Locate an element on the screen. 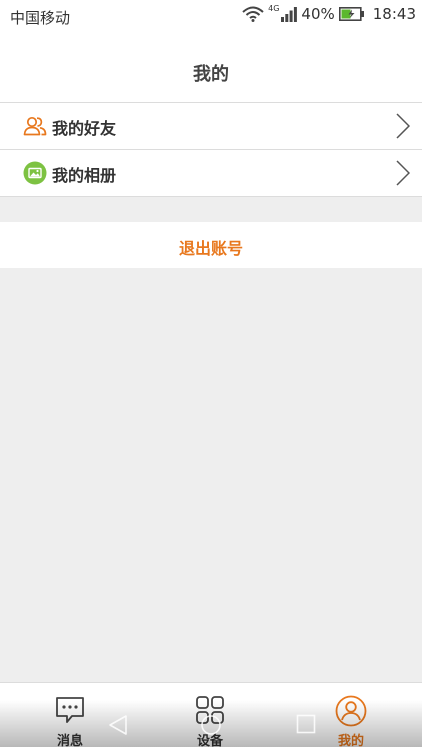 This screenshot has height=747, width=422. menu-item-label: 我的好友 is located at coordinates (84, 128).